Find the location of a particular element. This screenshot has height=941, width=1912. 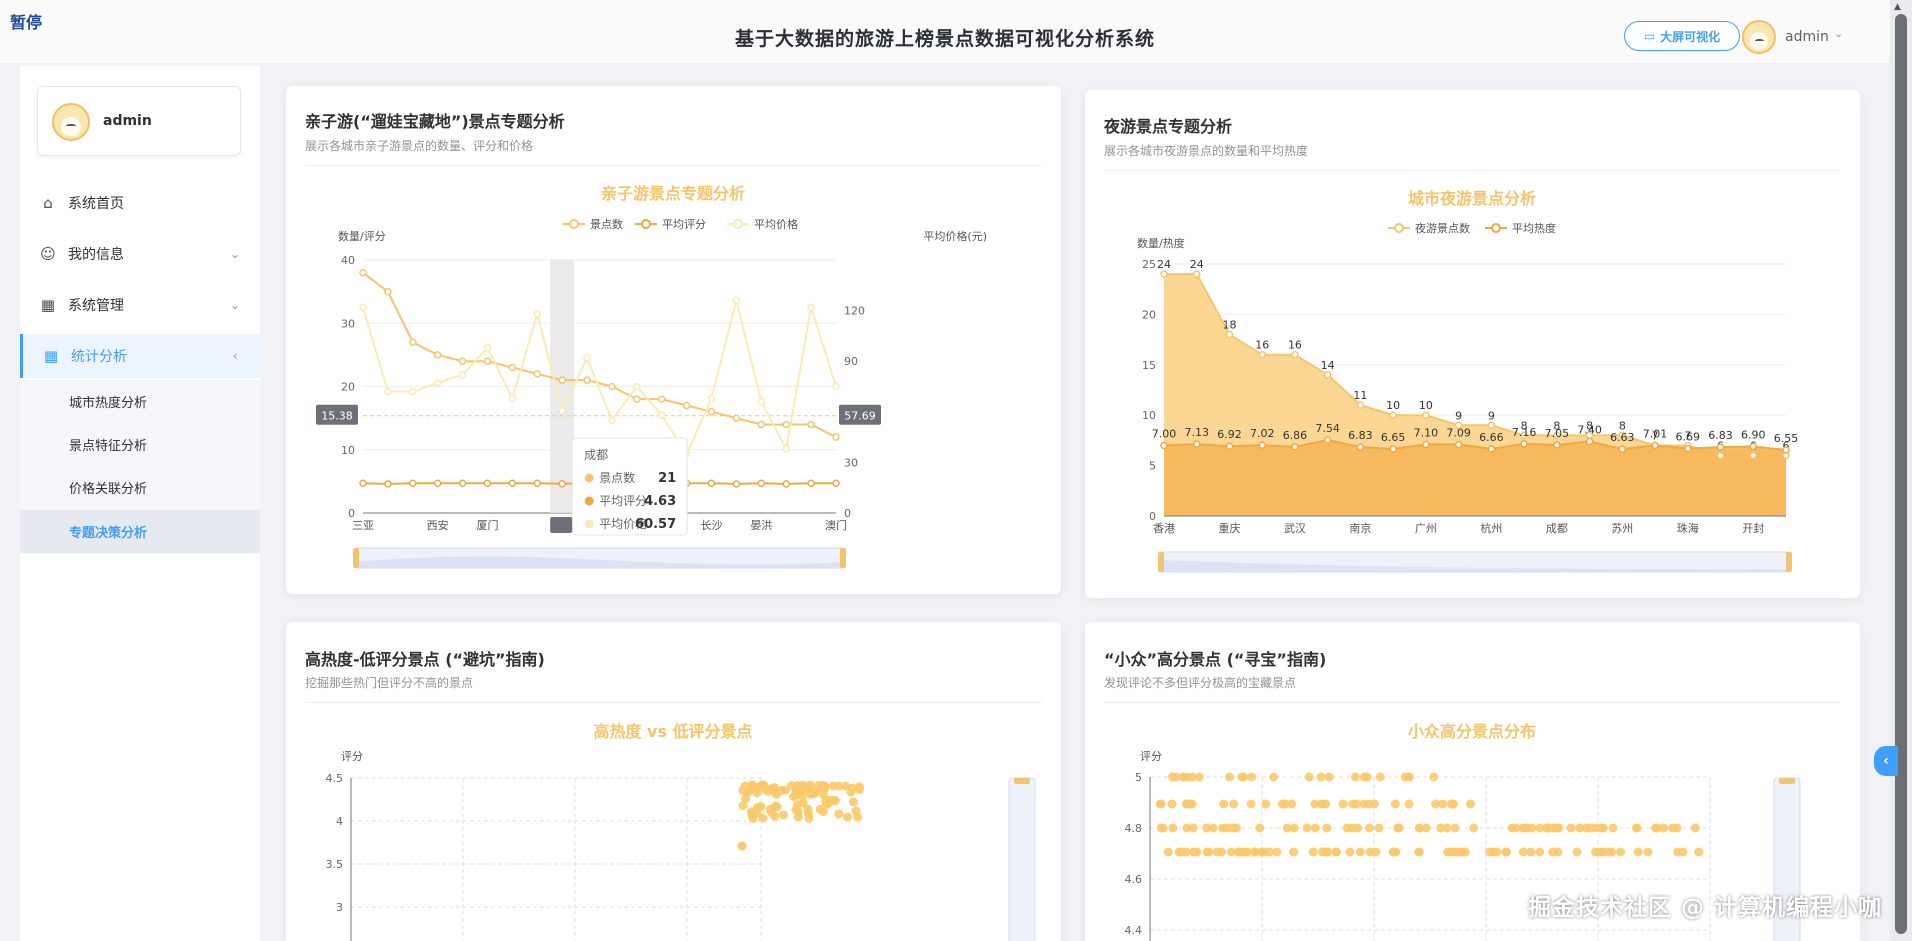

sidebar-subitem-spot-features: 景点特征分析 is located at coordinates (140, 444).